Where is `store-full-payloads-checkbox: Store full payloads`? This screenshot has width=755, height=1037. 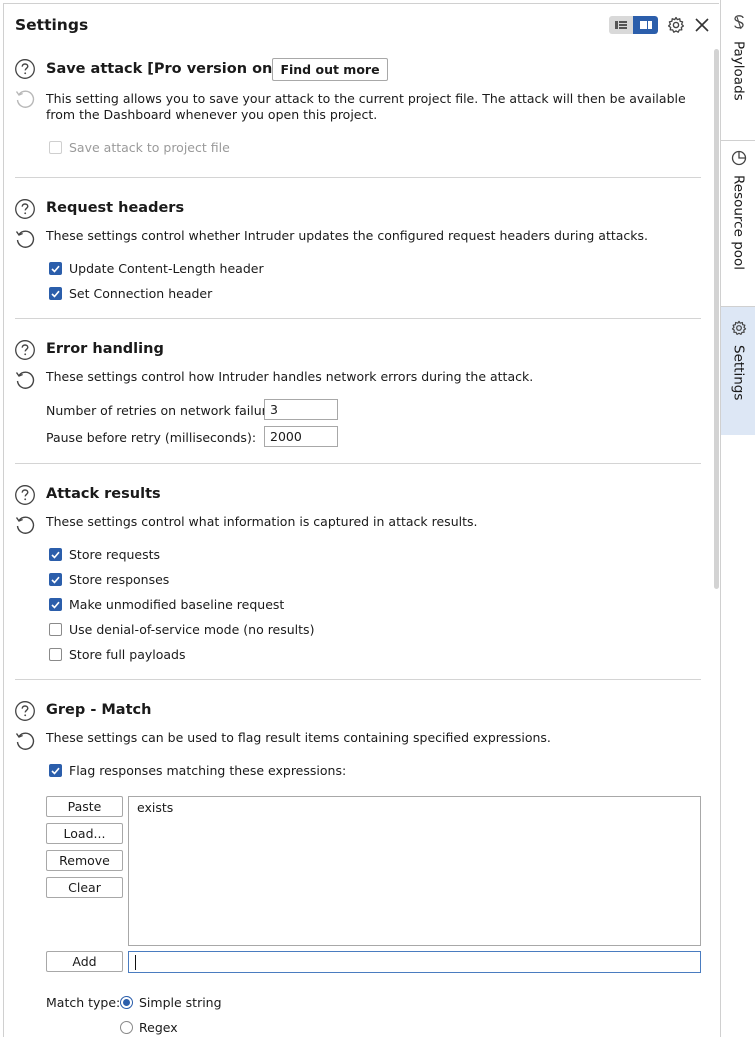 store-full-payloads-checkbox: Store full payloads is located at coordinates (117, 654).